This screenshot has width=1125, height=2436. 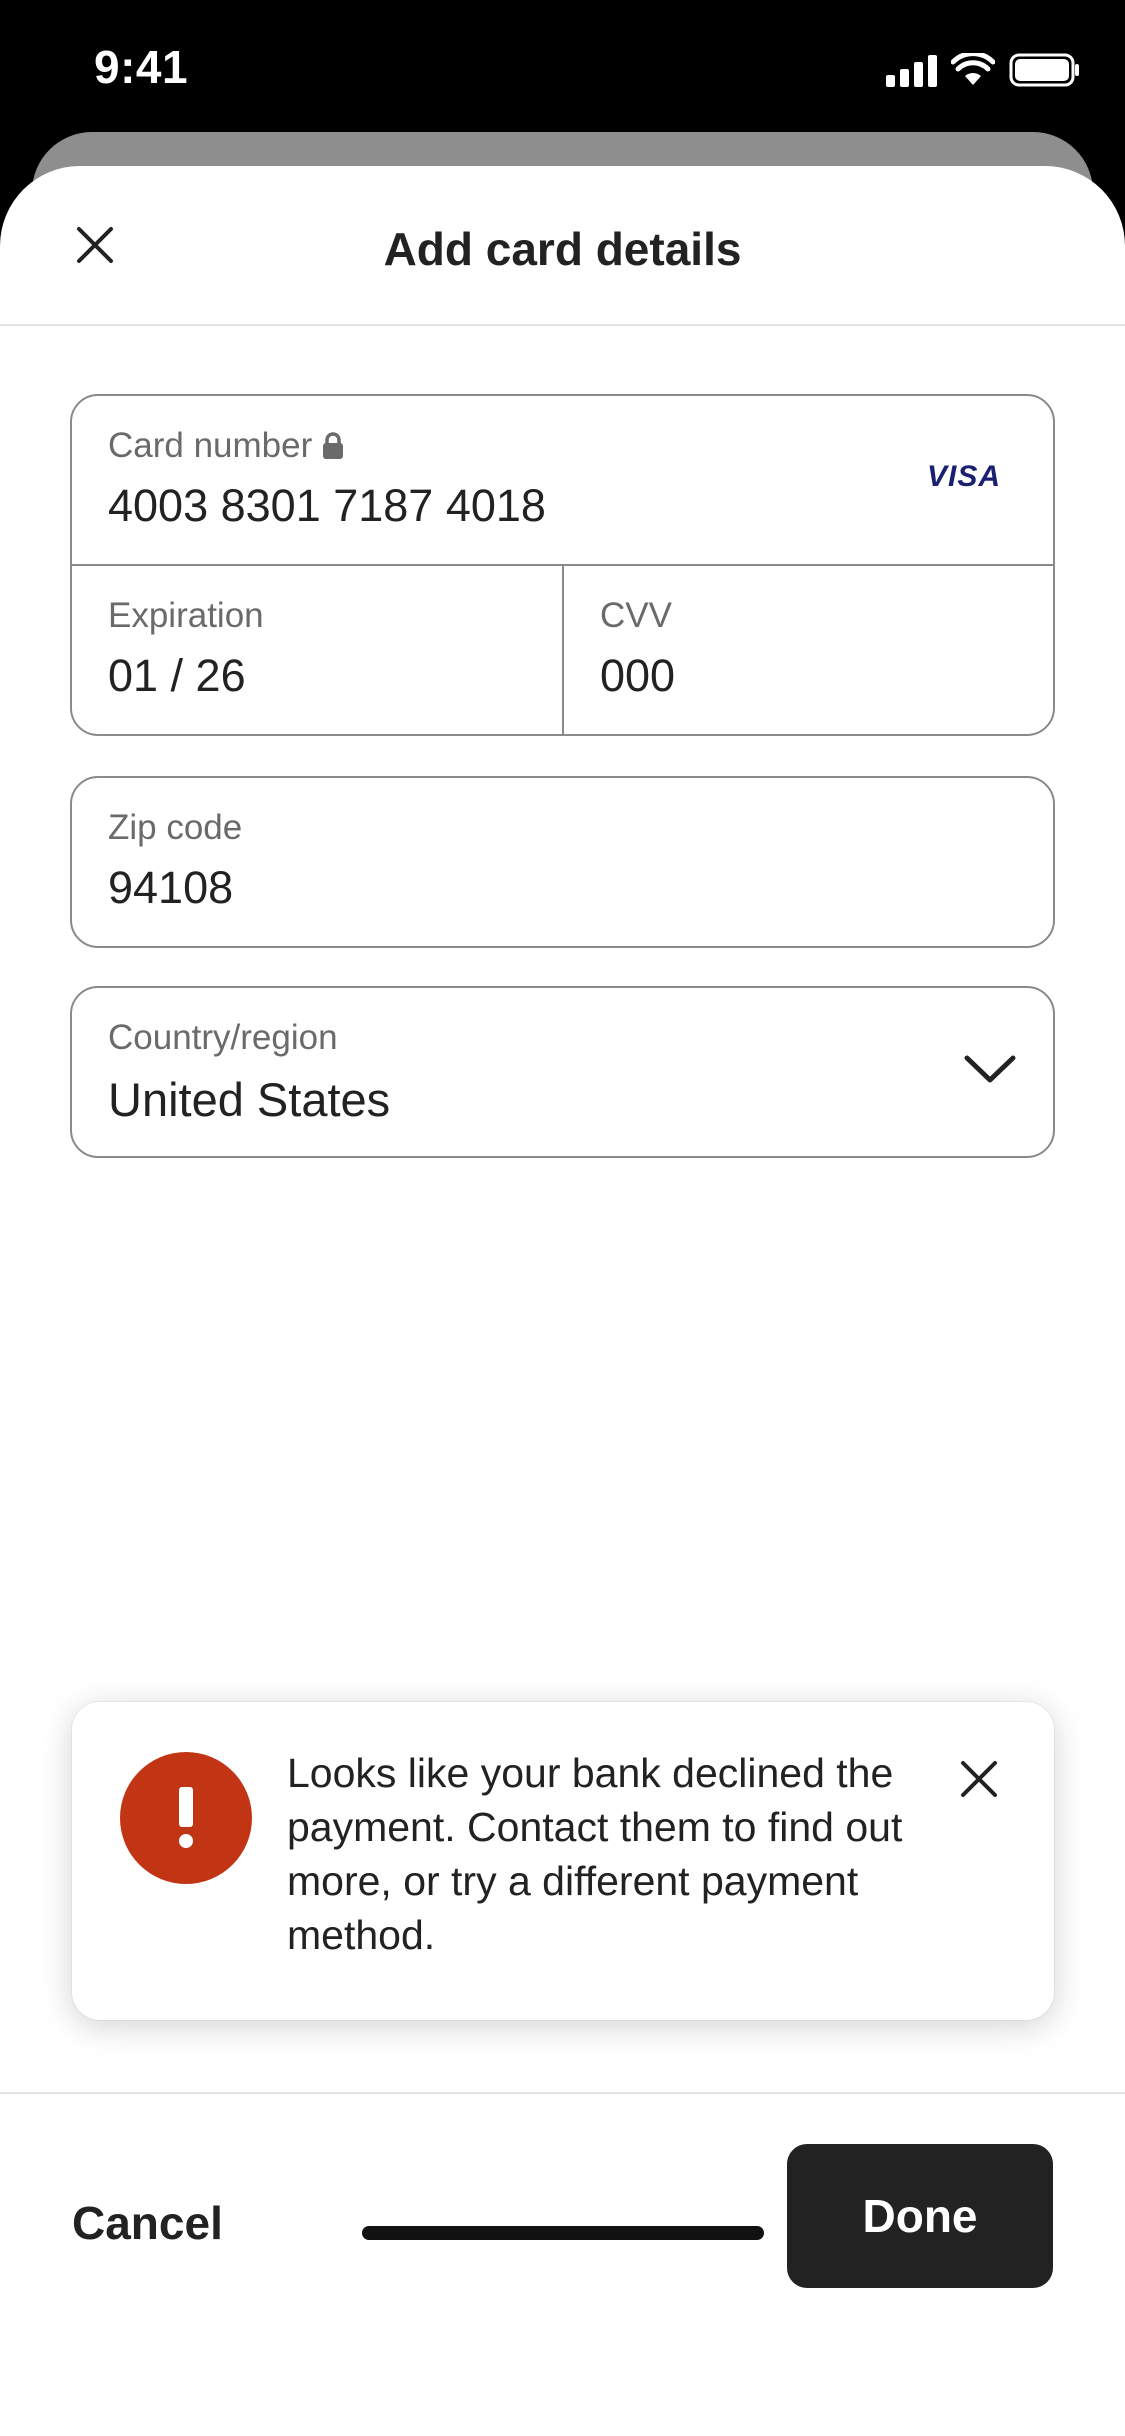 I want to click on footer-actions: Cancel Done, so click(x=562, y=2264).